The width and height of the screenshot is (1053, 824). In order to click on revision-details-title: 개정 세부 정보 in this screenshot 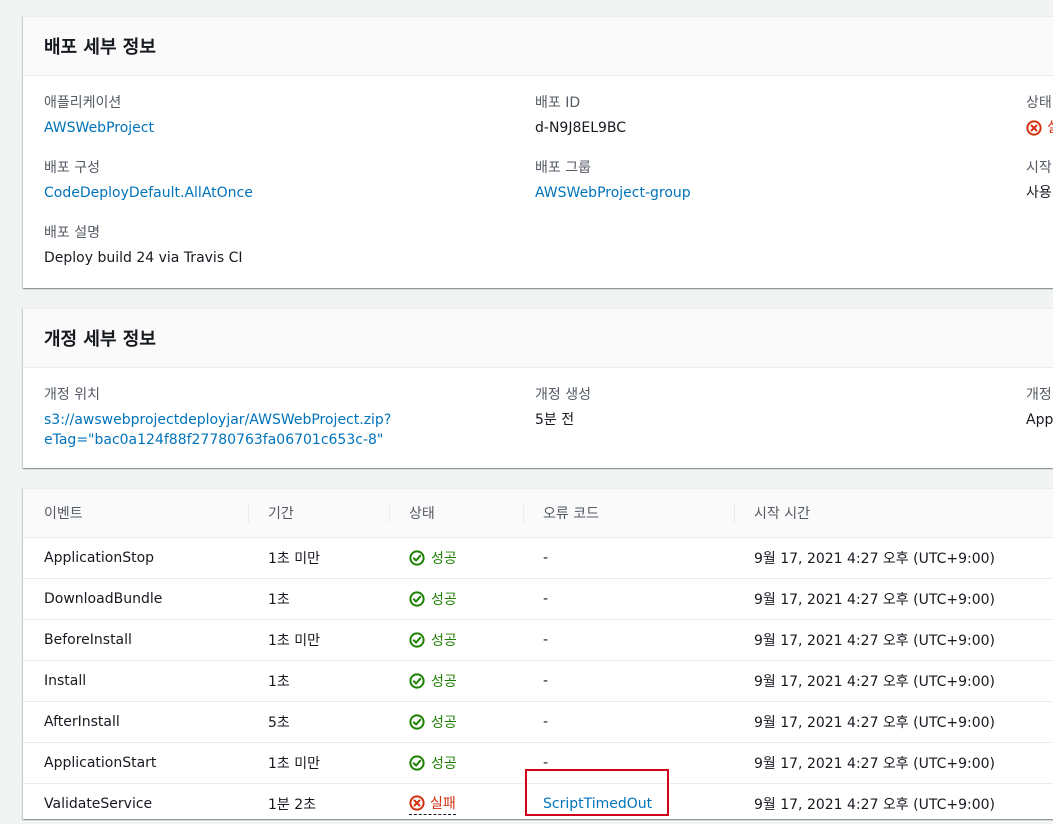, I will do `click(100, 339)`.